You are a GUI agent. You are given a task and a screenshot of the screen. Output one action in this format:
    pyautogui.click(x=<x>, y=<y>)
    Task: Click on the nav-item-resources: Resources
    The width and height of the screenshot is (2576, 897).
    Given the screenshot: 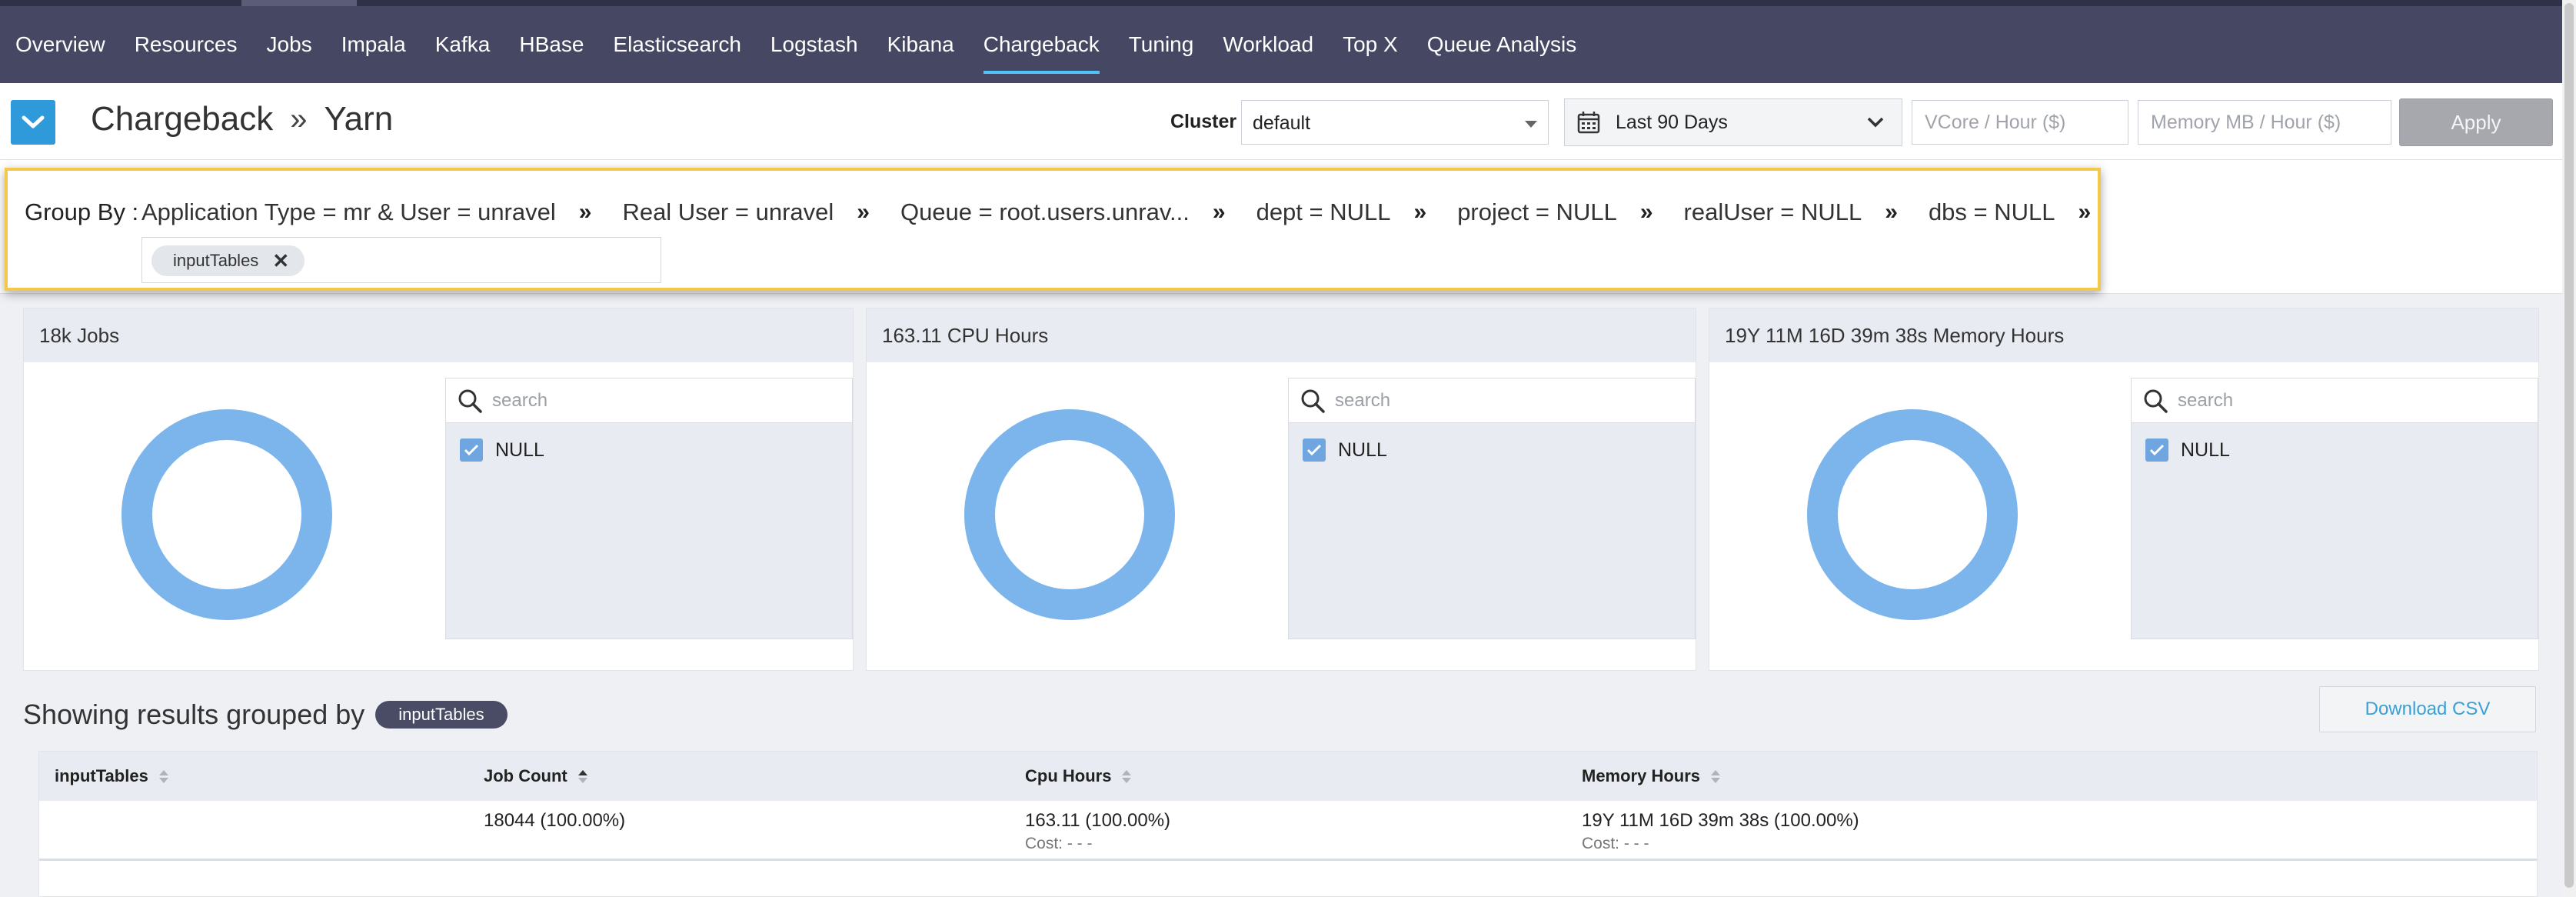 What is the action you would take?
    pyautogui.click(x=187, y=44)
    